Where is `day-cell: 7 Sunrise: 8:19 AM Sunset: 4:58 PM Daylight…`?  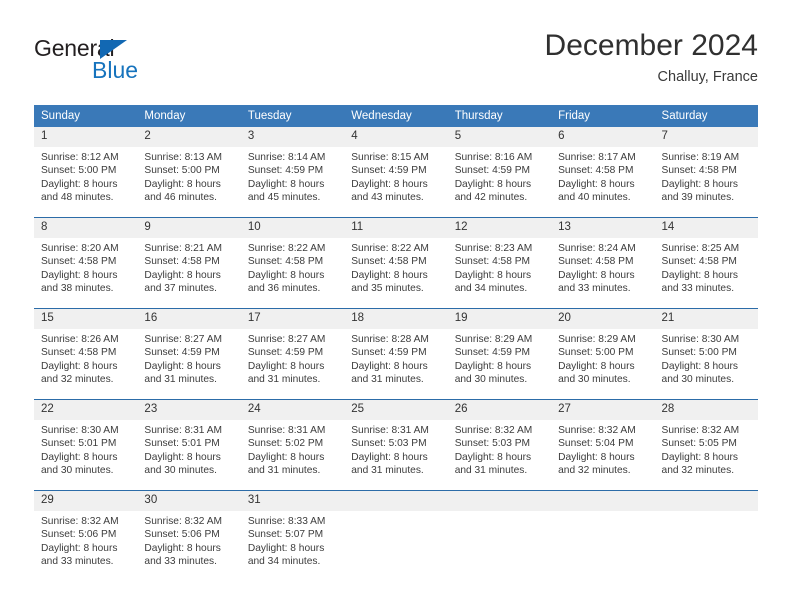
day-cell: 7 Sunrise: 8:19 AM Sunset: 4:58 PM Daylight… is located at coordinates (706, 172).